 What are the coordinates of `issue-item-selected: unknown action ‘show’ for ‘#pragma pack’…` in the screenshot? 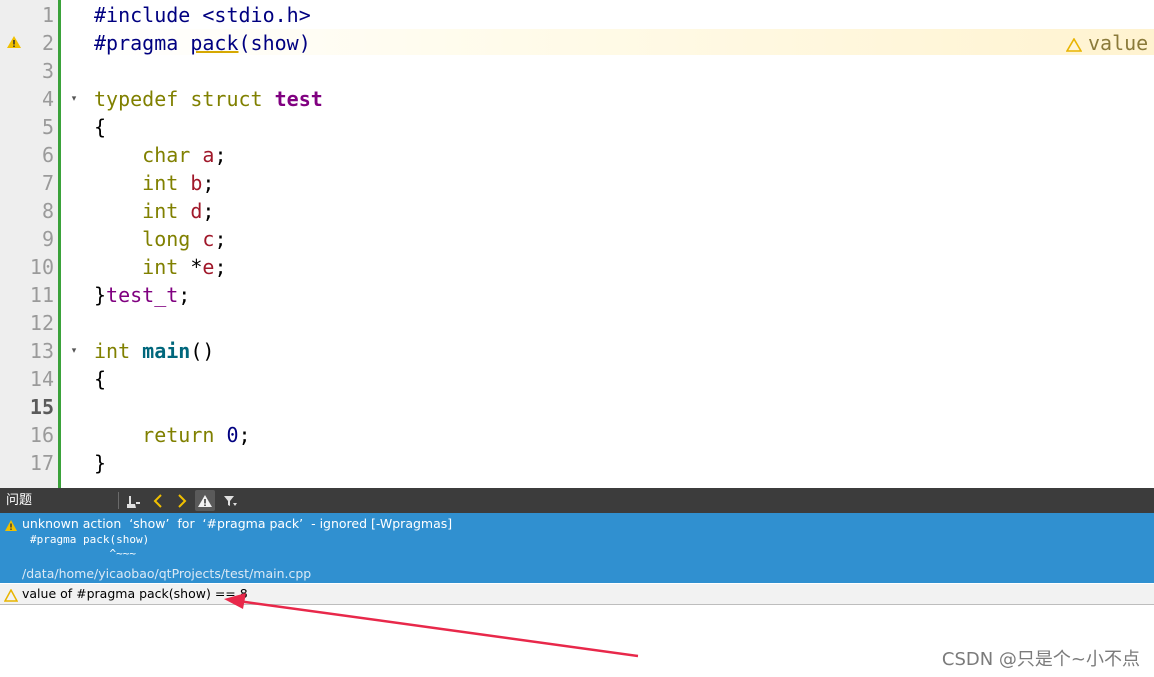 It's located at (577, 548).